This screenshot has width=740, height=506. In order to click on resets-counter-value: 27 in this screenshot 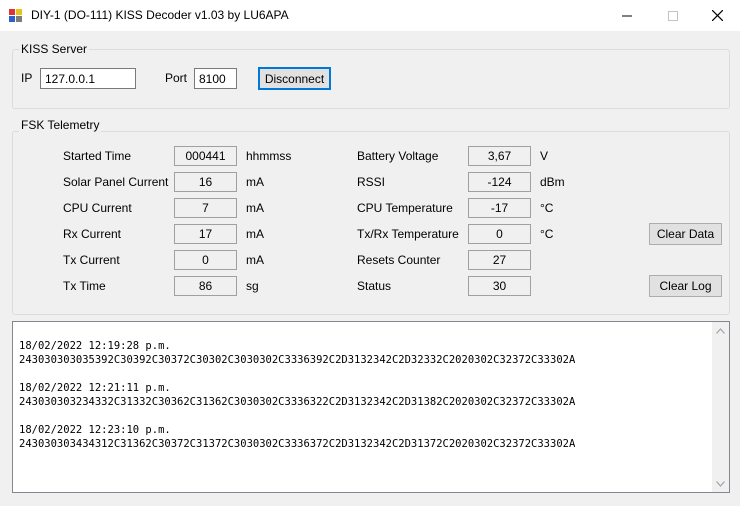, I will do `click(499, 260)`.